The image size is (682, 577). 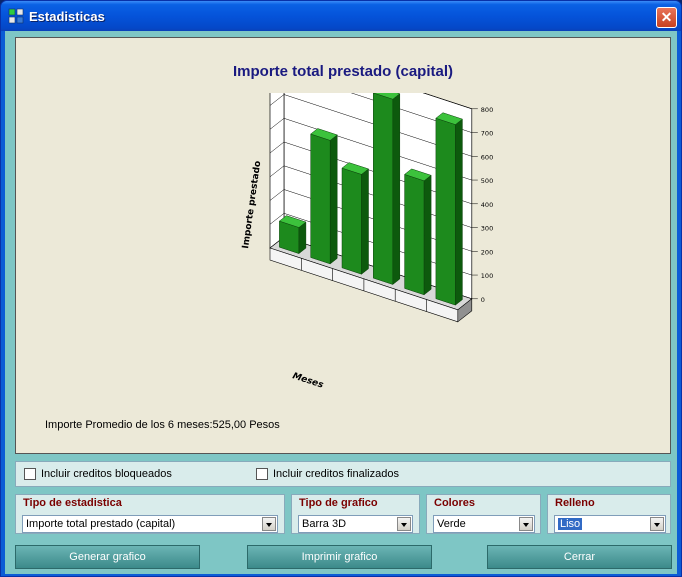 What do you see at coordinates (487, 110) in the screenshot?
I see `chart-y-tick-label: 800` at bounding box center [487, 110].